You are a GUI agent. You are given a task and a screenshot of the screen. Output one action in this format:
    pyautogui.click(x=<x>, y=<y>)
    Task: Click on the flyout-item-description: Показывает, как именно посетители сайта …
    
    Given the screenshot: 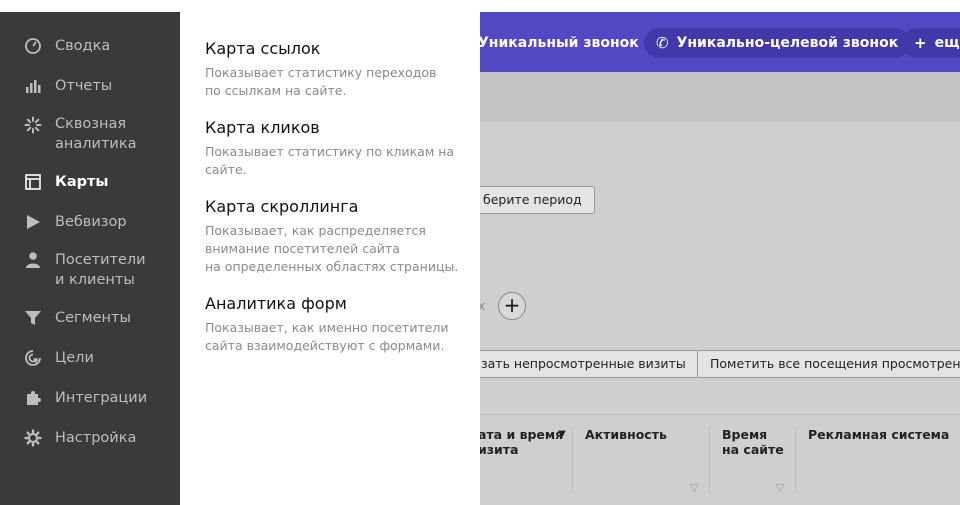 What is the action you would take?
    pyautogui.click(x=327, y=336)
    